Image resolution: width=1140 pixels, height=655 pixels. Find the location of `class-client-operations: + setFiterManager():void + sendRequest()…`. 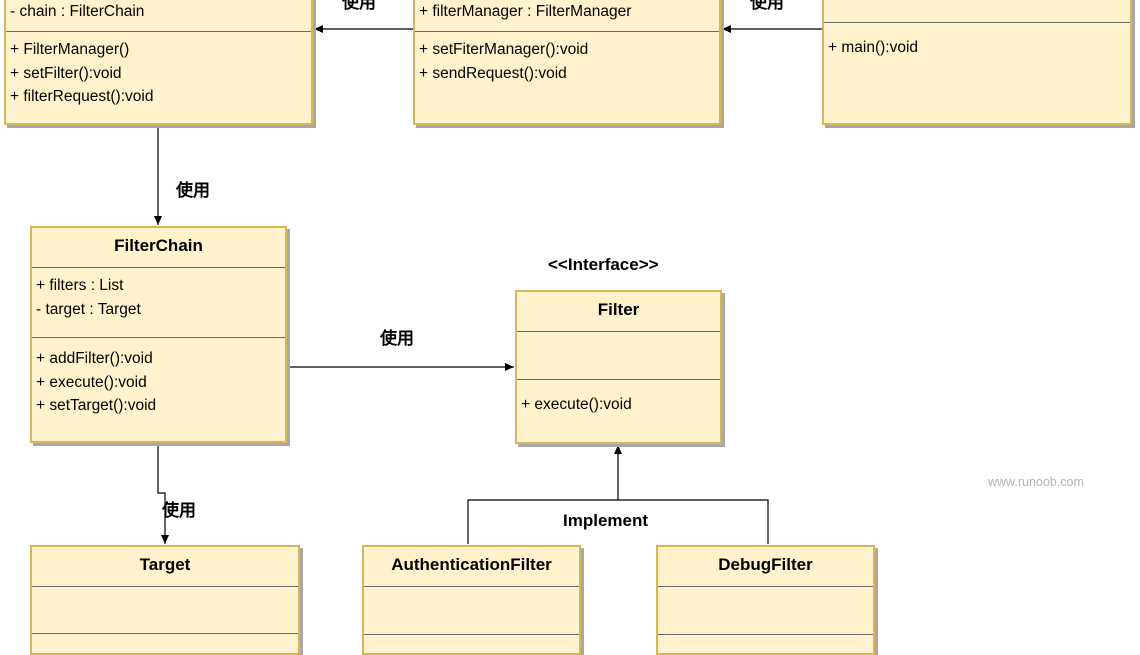

class-client-operations: + setFiterManager():void + sendRequest()… is located at coordinates (567, 58).